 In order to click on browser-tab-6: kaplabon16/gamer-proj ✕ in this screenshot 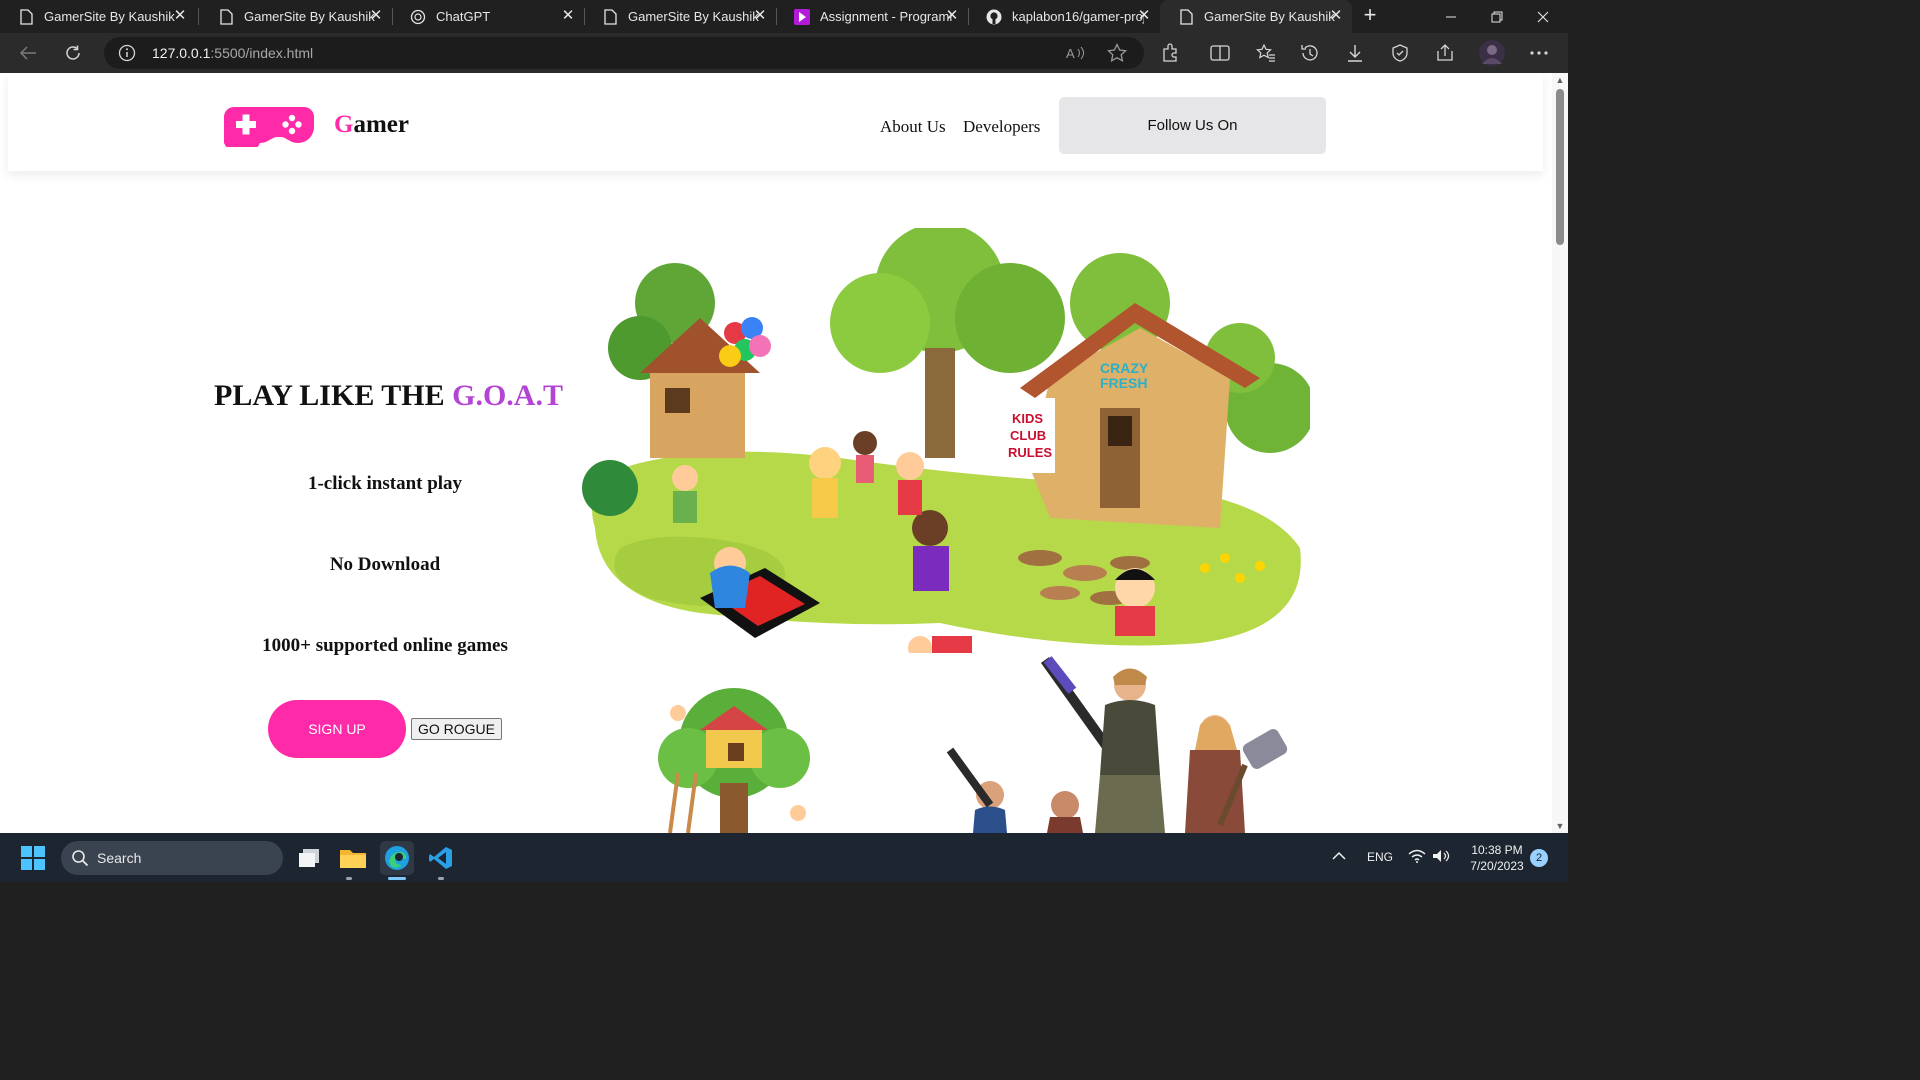, I will do `click(1064, 16)`.